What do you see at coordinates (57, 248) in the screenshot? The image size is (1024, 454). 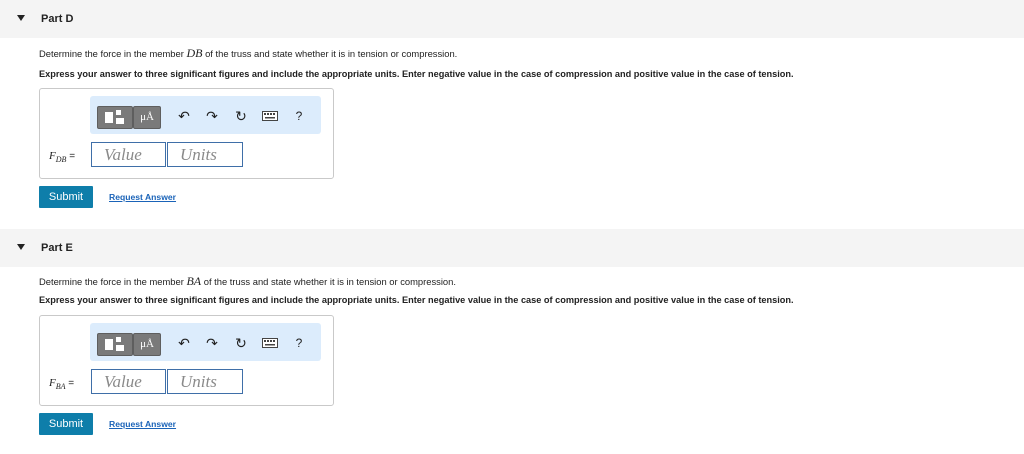 I see `part-e-title: Part E` at bounding box center [57, 248].